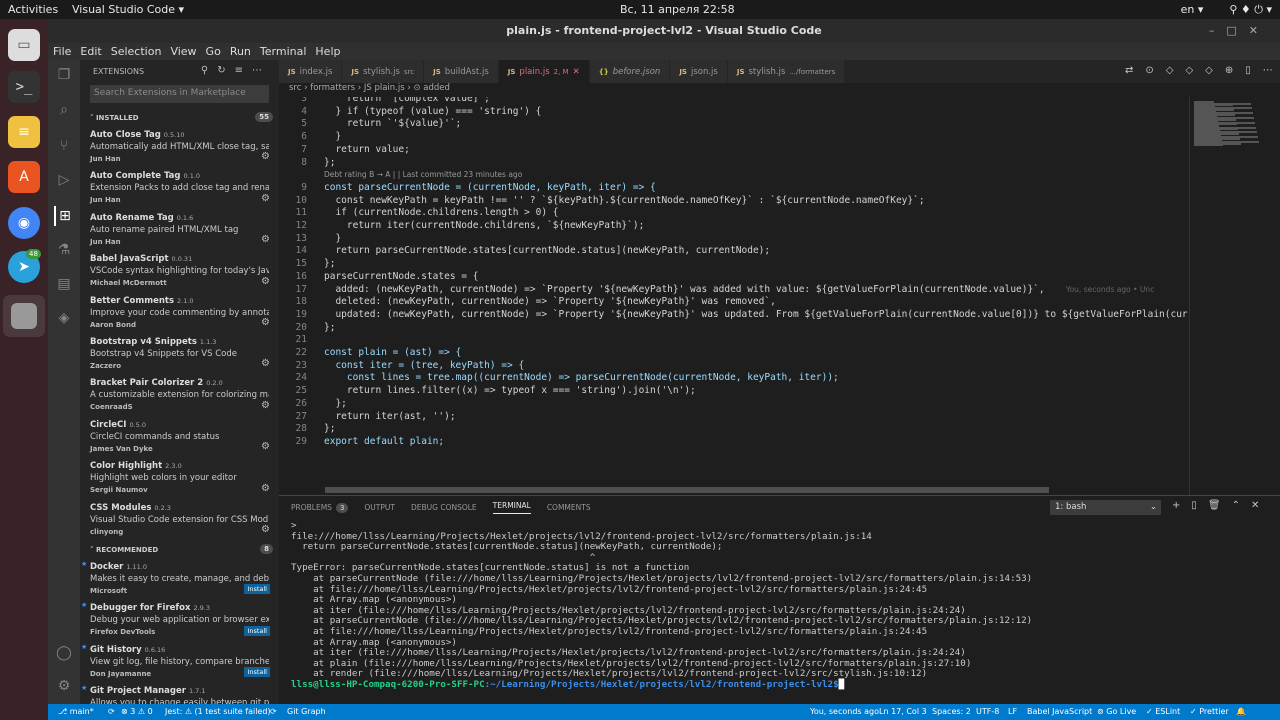  Describe the element at coordinates (1239, 31) in the screenshot. I see `window-controls: –□✕` at that location.